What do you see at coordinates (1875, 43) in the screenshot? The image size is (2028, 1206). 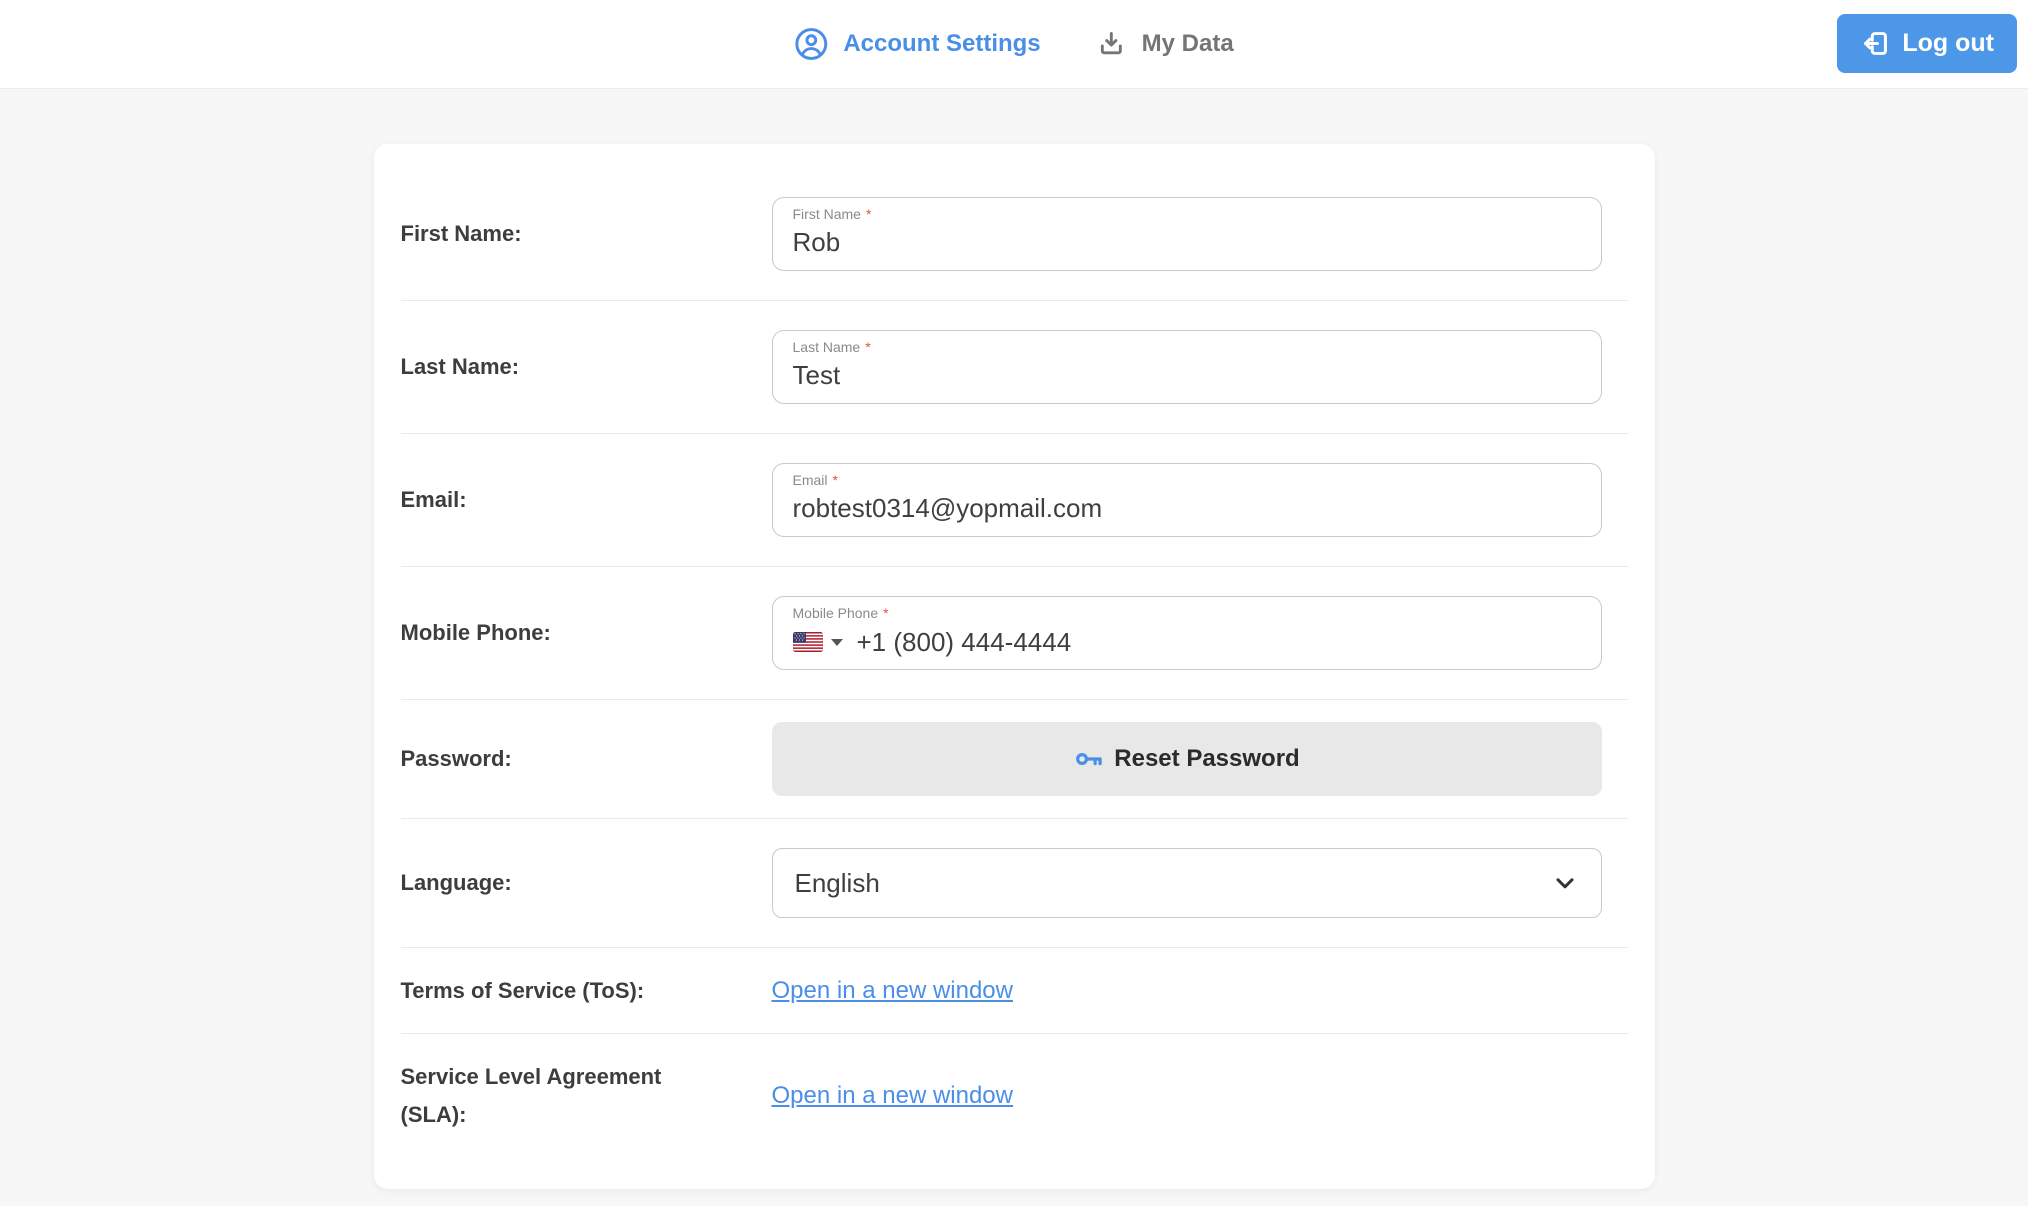 I see `logout-icon` at bounding box center [1875, 43].